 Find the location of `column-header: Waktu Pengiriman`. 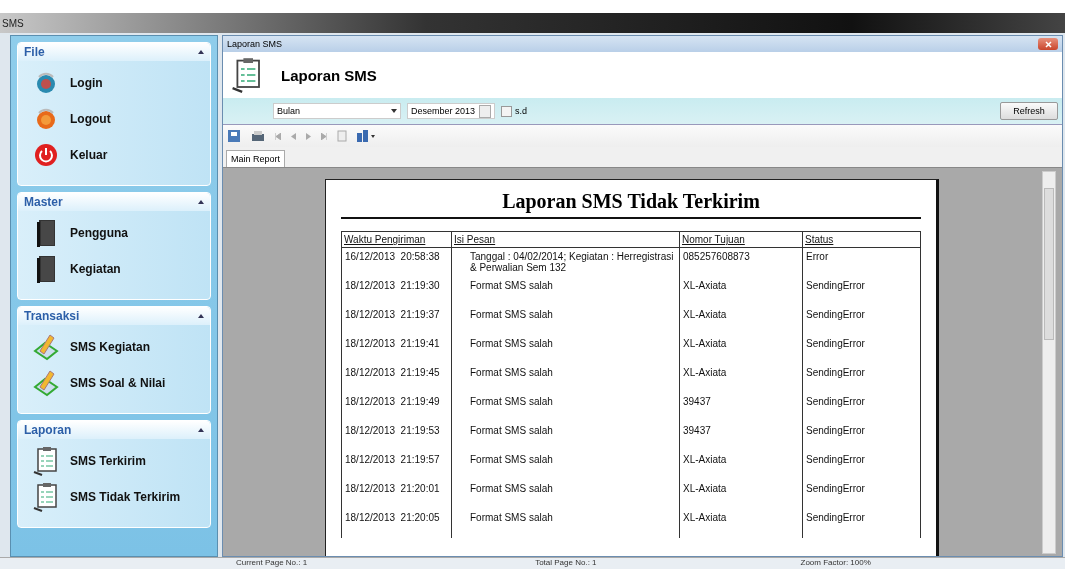

column-header: Waktu Pengiriman is located at coordinates (396, 239).